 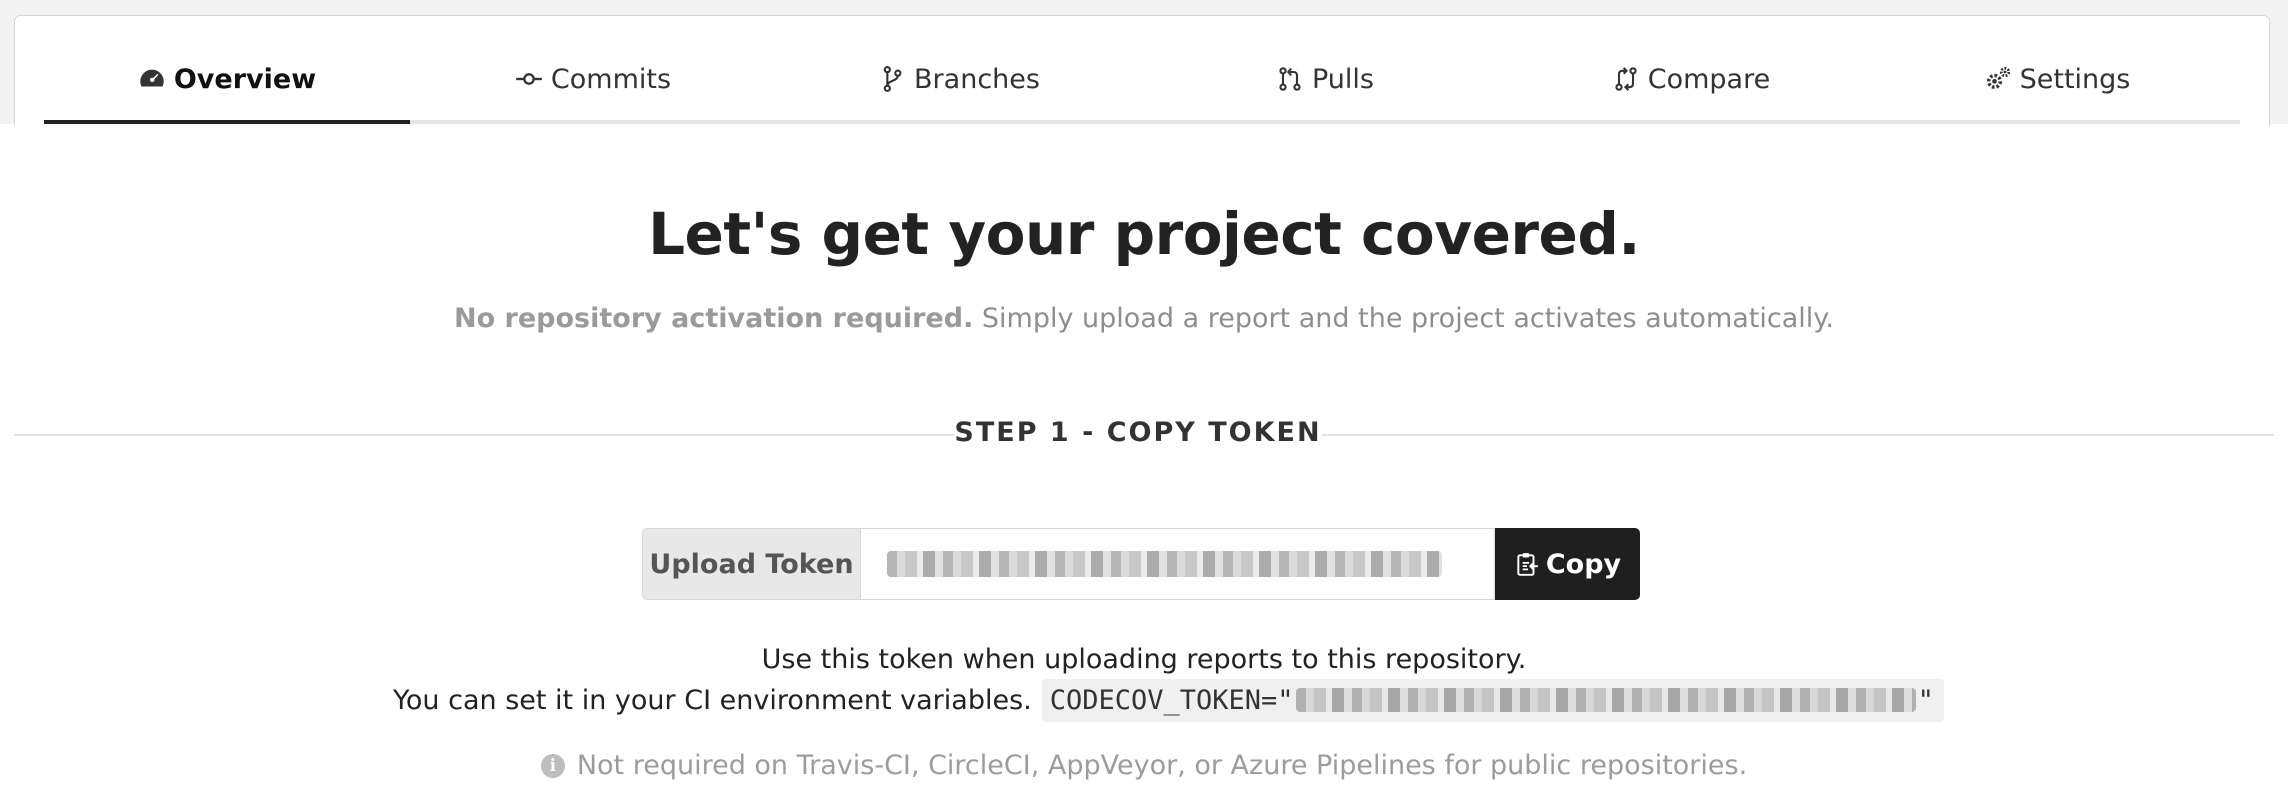 I want to click on commit-icon, so click(x=529, y=79).